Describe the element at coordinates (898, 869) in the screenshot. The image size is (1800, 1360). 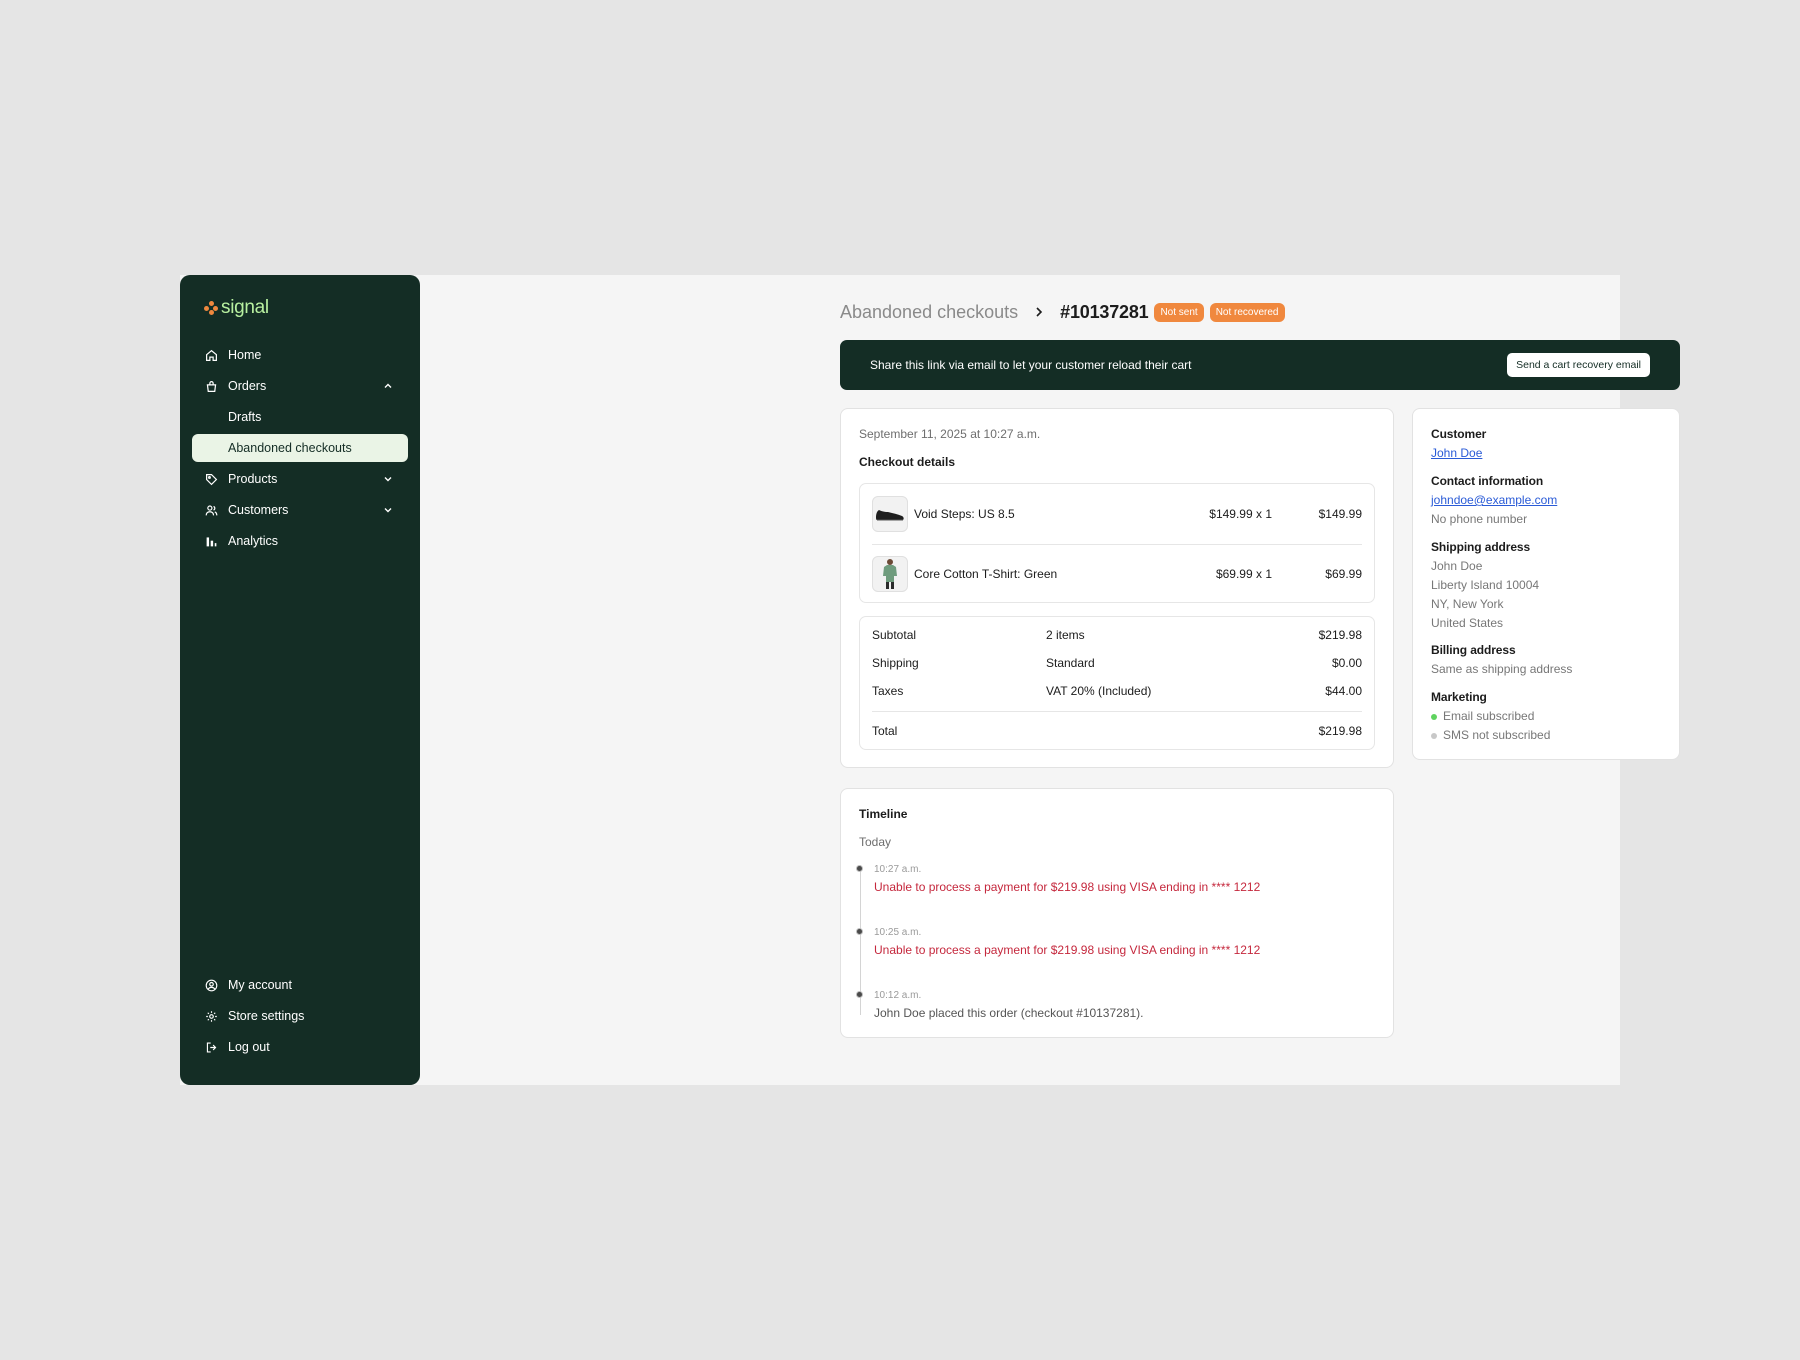
I see `timeline-event-time: 10:27 a.m.` at that location.